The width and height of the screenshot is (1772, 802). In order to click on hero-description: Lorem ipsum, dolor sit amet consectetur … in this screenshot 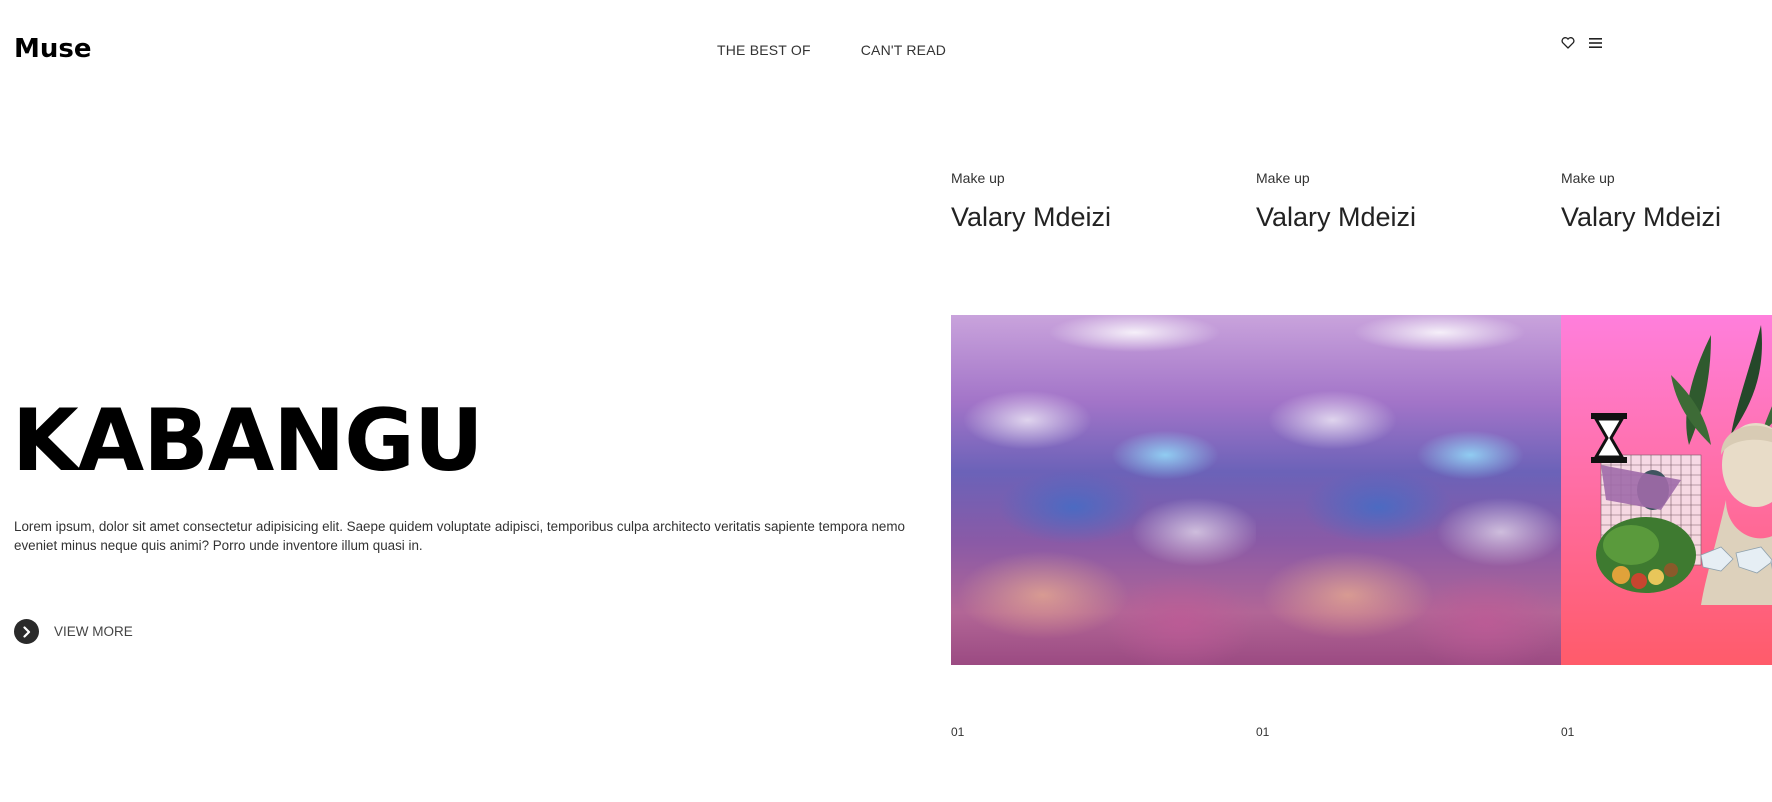, I will do `click(459, 536)`.